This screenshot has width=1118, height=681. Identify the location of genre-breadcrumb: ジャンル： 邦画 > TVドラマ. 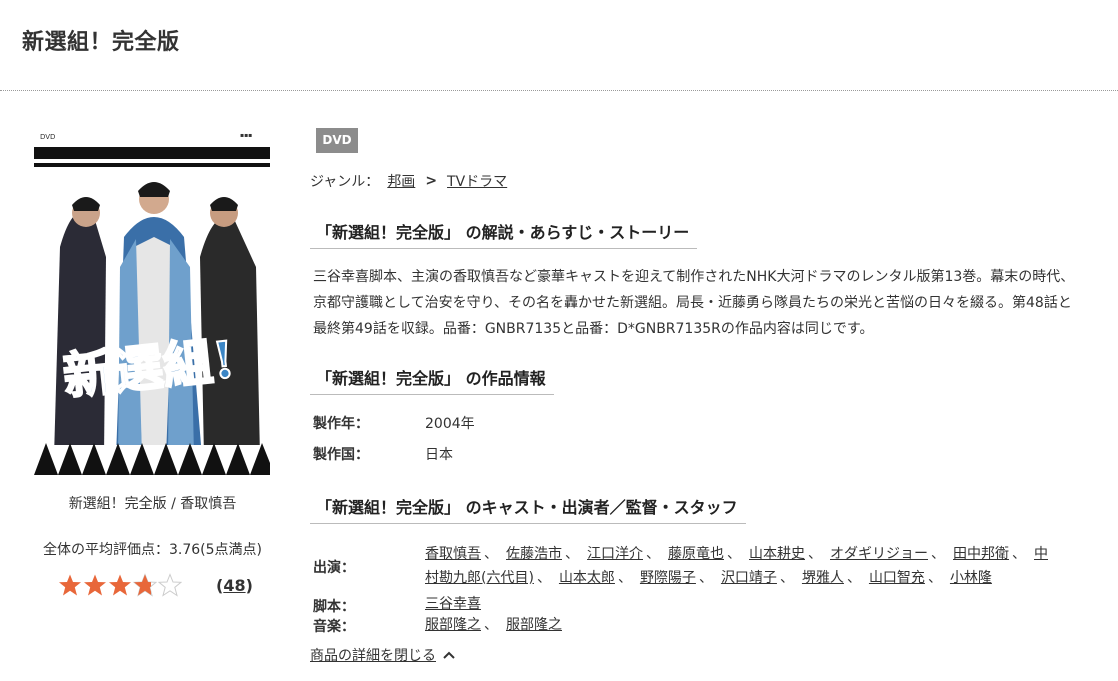
(408, 181).